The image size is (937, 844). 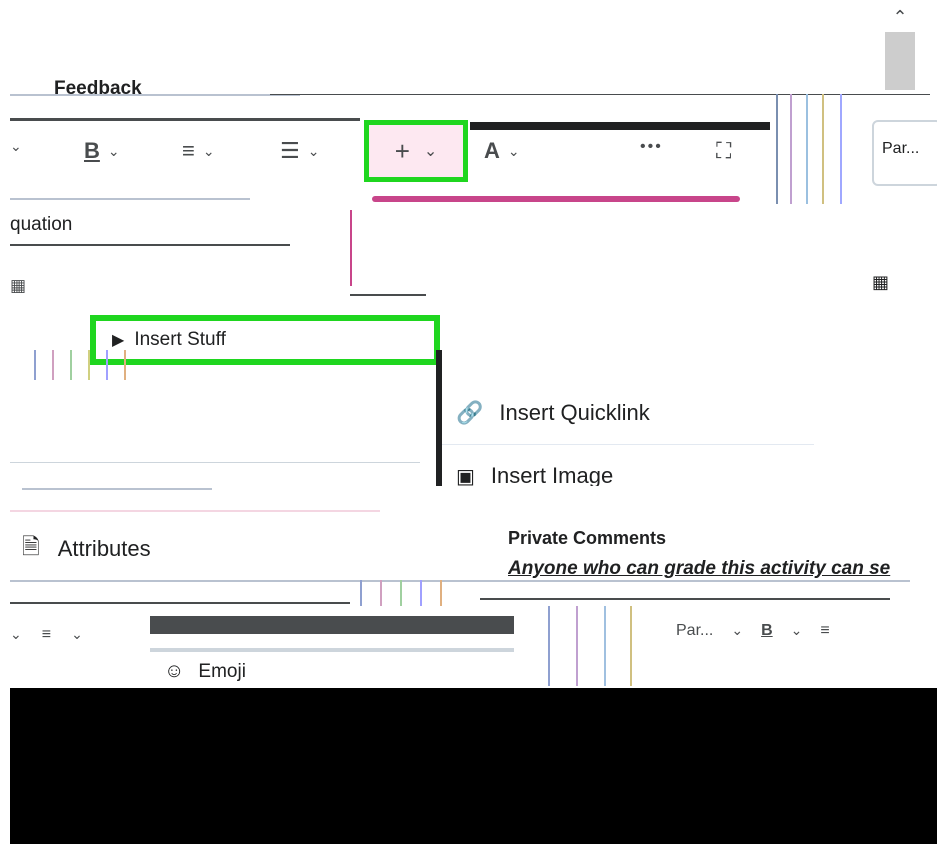 I want to click on lower-format-toolbar: Par... ⌄ B ⌄ ≡, so click(x=753, y=631).